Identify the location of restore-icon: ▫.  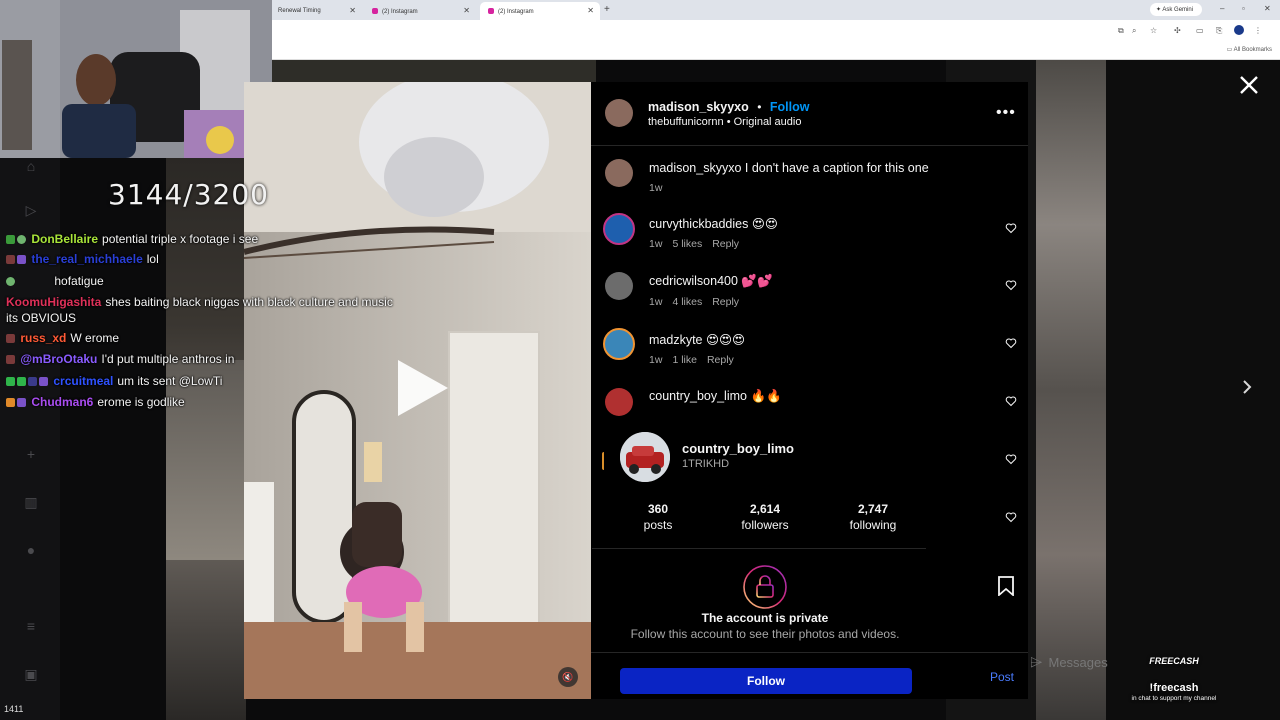
(1243, 8).